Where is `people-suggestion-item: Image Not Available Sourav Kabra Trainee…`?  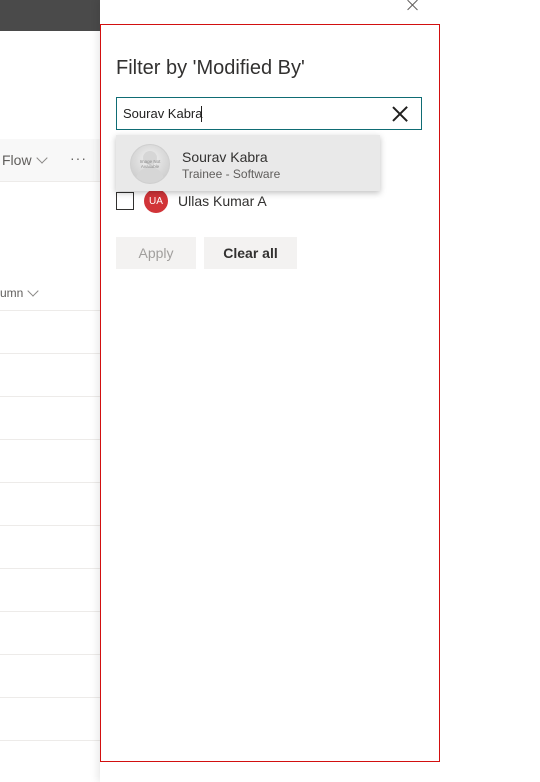 people-suggestion-item: Image Not Available Sourav Kabra Trainee… is located at coordinates (248, 163).